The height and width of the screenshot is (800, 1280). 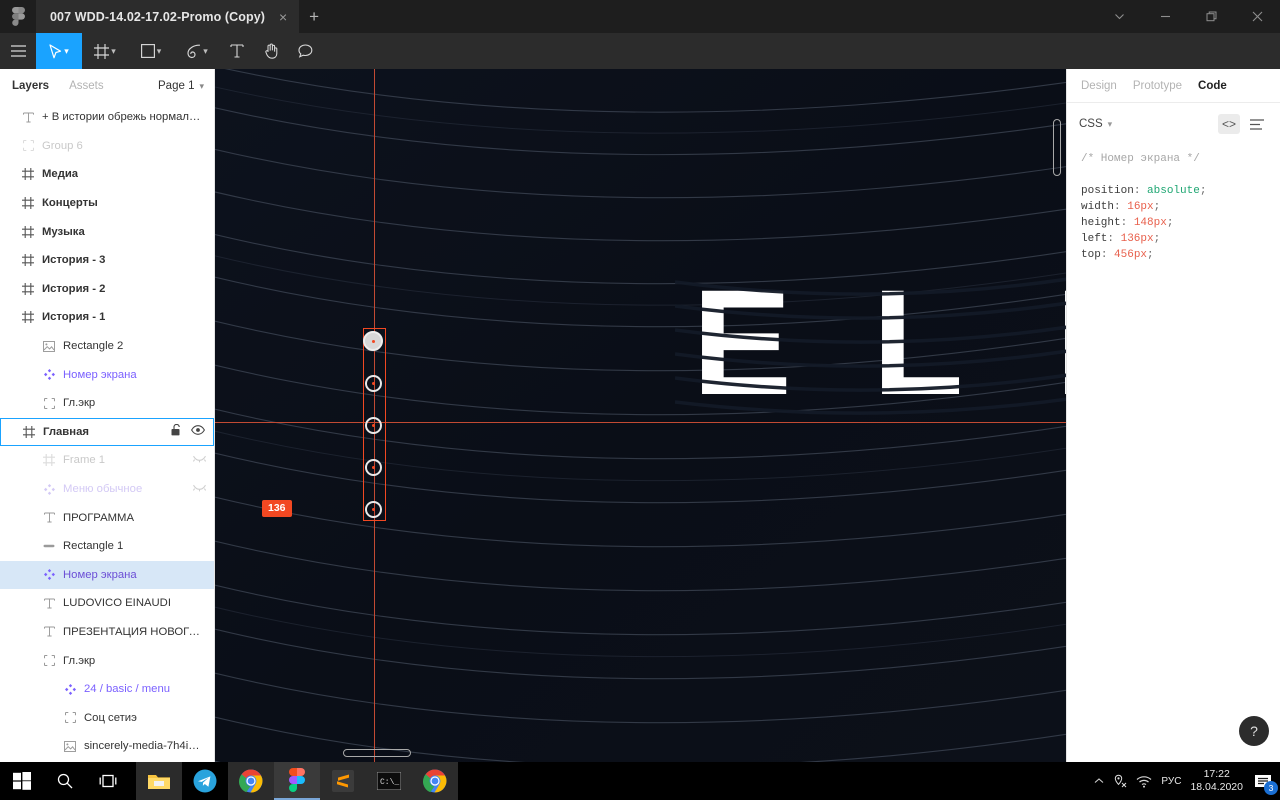 What do you see at coordinates (1119, 16) in the screenshot?
I see `chevron-down-icon` at bounding box center [1119, 16].